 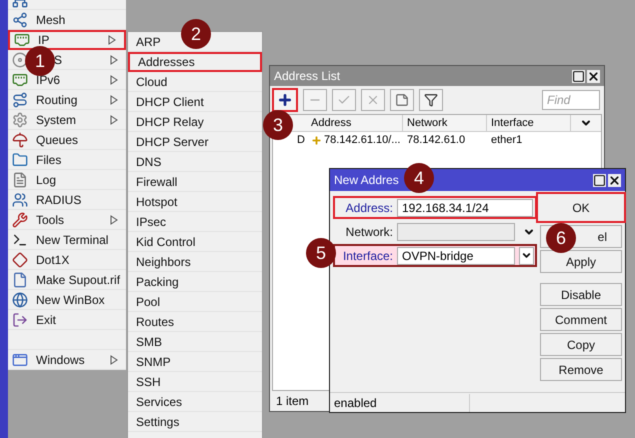 I want to click on submenu-item: Services, so click(x=195, y=402).